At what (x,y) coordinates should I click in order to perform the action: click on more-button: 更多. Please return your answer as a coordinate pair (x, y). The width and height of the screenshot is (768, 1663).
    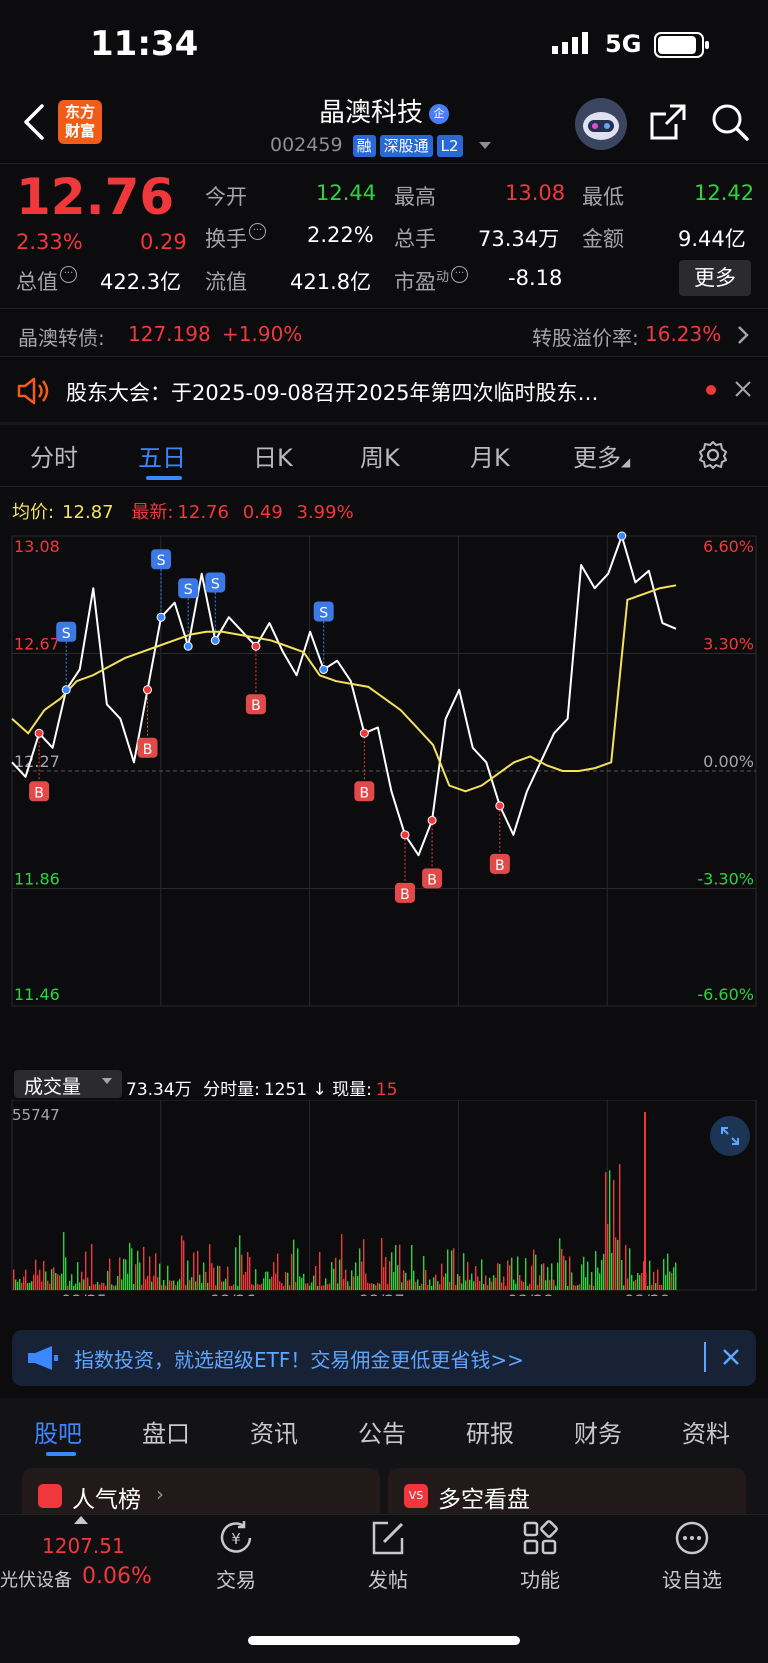
    Looking at the image, I should click on (715, 278).